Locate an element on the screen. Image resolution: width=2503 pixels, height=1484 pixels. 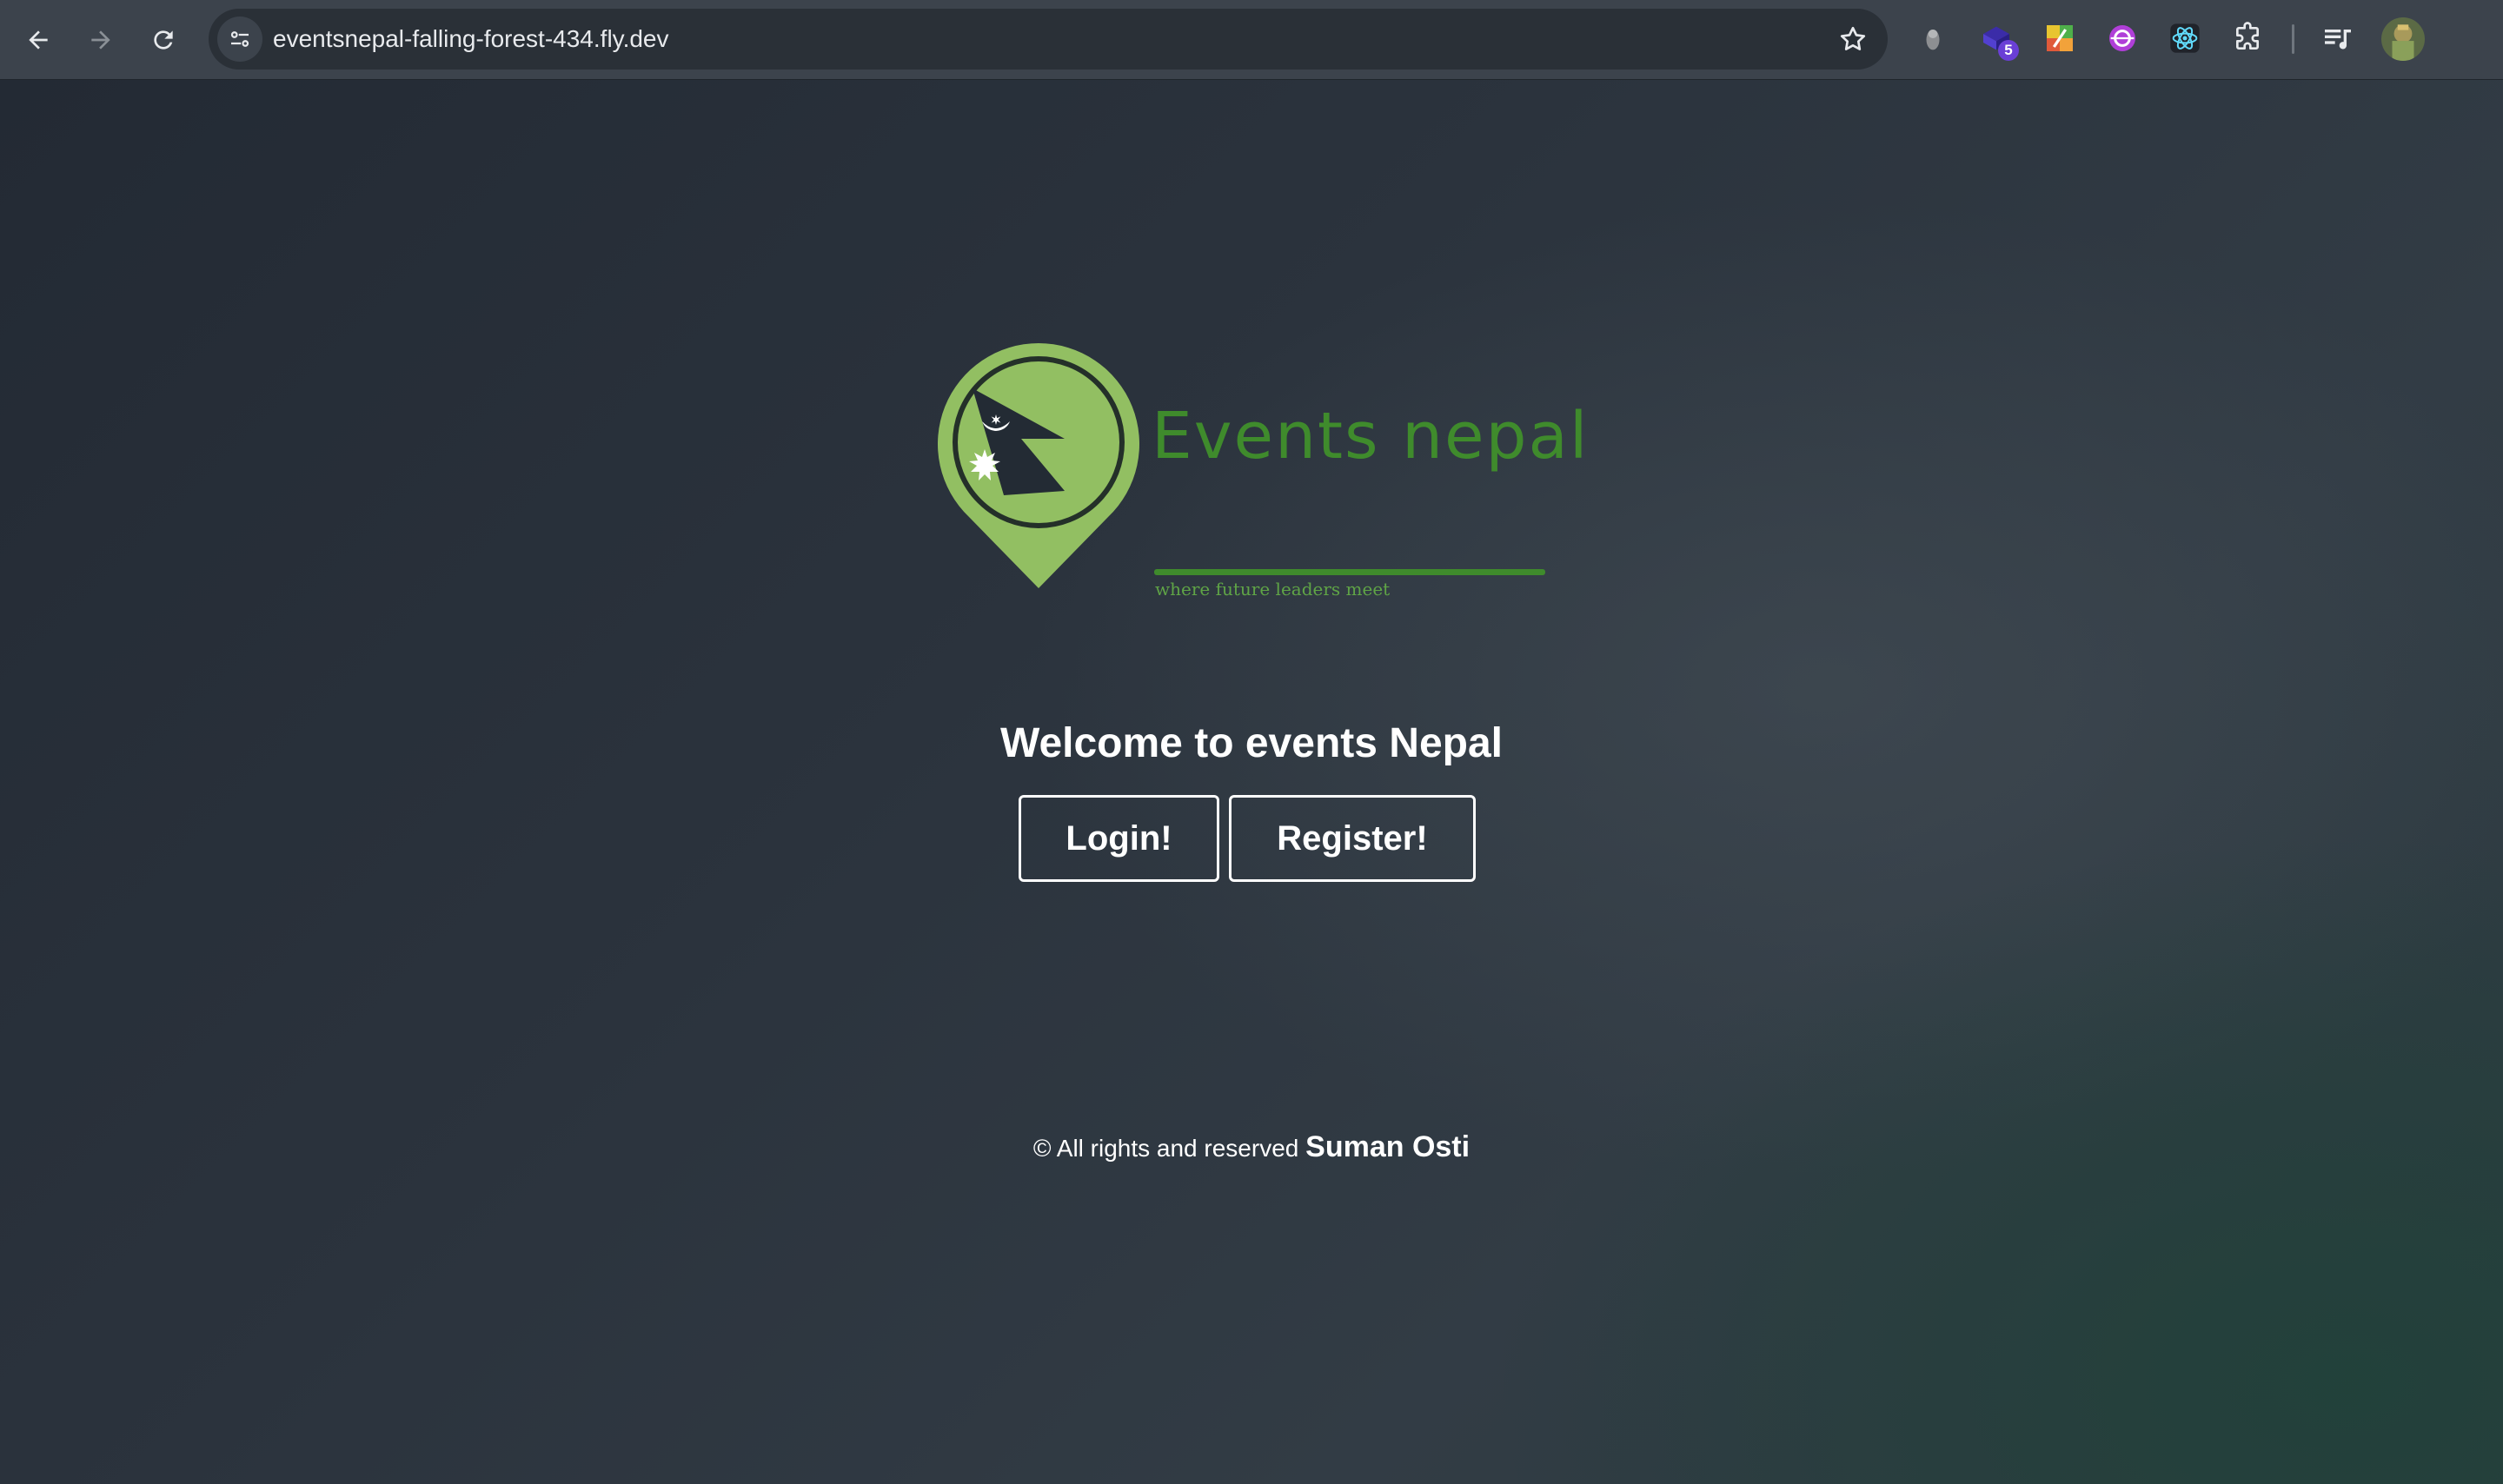
purple-circle-extension-icon is located at coordinates (2122, 38).